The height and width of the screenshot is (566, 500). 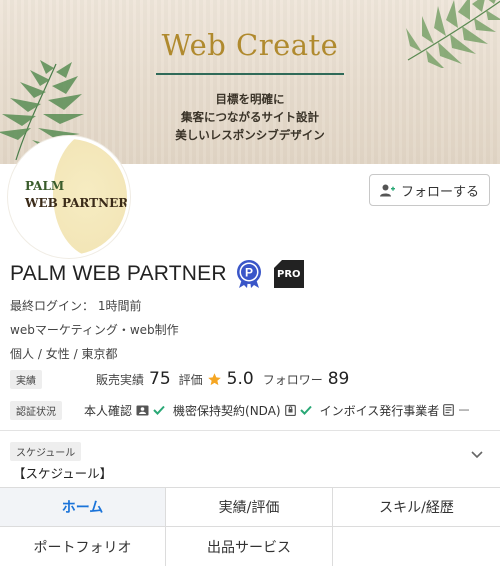 What do you see at coordinates (227, 410) in the screenshot?
I see `cert-item-label: 機密保持契約(NDA)` at bounding box center [227, 410].